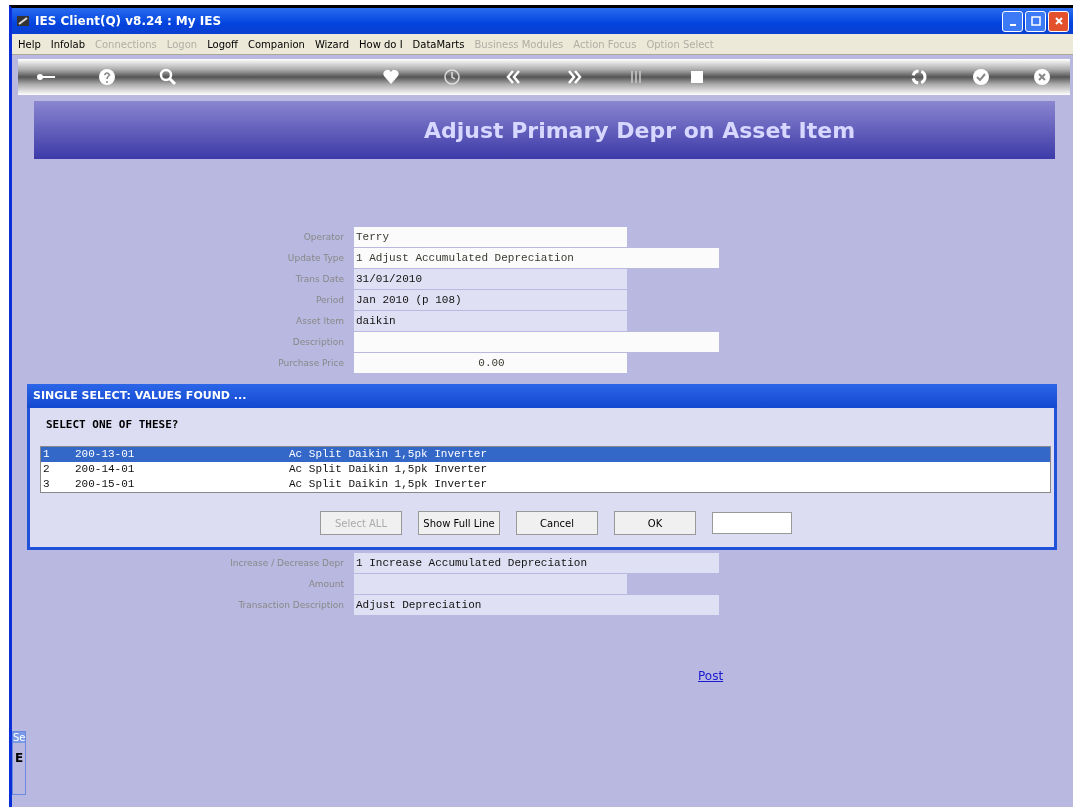 This screenshot has height=807, width=1073. Describe the element at coordinates (331, 44) in the screenshot. I see `menu-item: Wizard` at that location.